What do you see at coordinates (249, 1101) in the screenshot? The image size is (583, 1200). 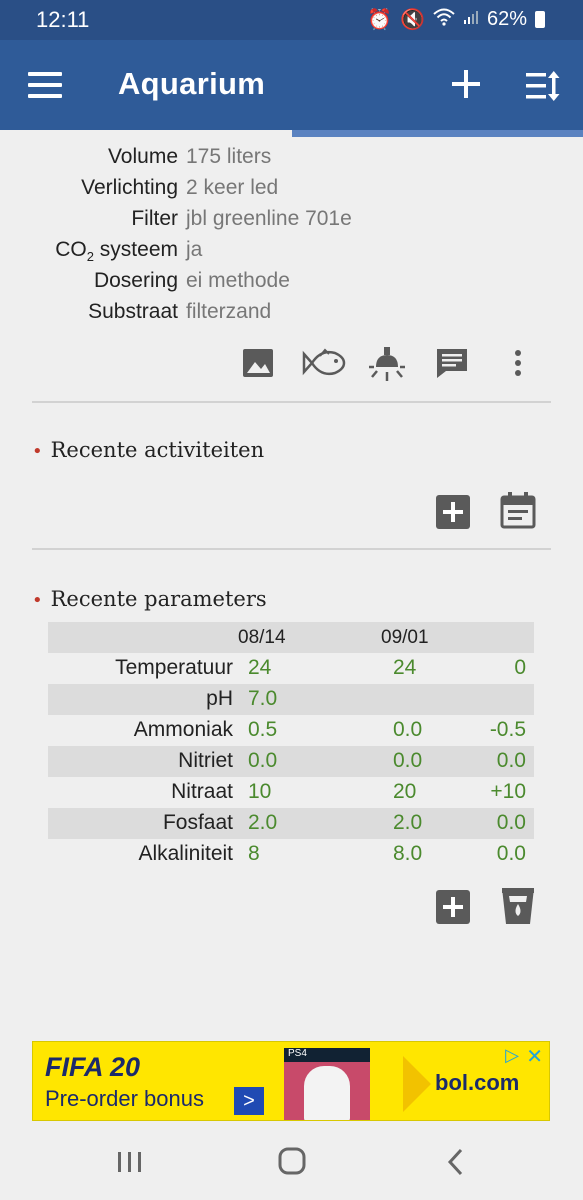 I see `ad-arrow-button: >` at bounding box center [249, 1101].